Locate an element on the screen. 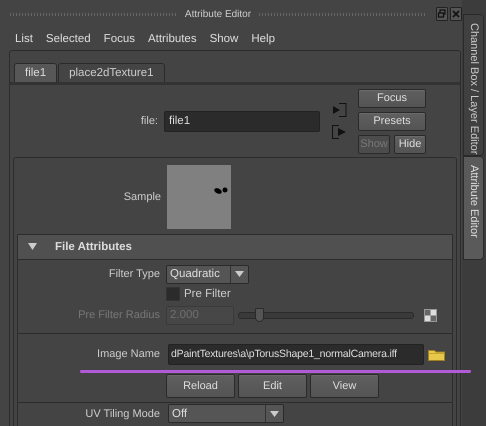 The height and width of the screenshot is (426, 486). node-tab: file1 is located at coordinates (36, 72).